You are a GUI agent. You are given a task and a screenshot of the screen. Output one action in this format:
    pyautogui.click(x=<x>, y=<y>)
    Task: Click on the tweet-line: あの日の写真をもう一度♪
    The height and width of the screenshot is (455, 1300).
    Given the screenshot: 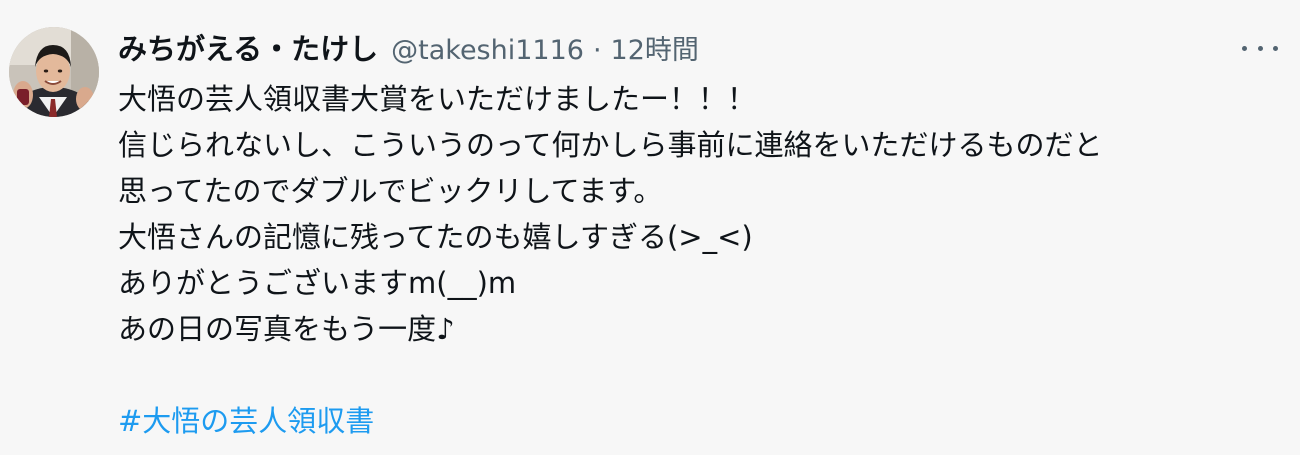 What is the action you would take?
    pyautogui.click(x=286, y=329)
    